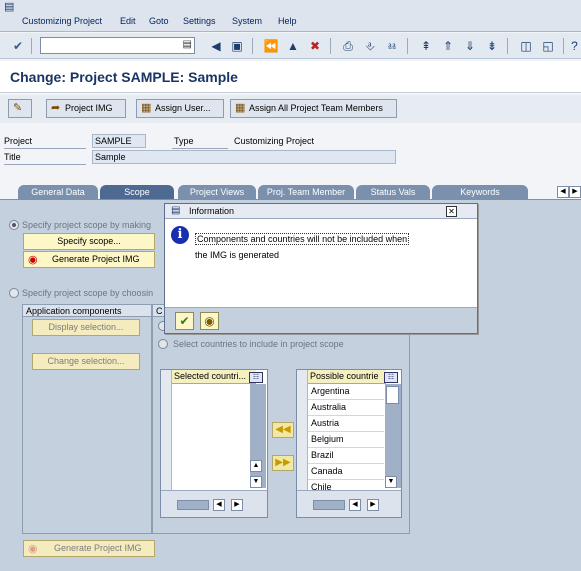 The width and height of the screenshot is (581, 571). I want to click on new-session-icon: ◫, so click(526, 46).